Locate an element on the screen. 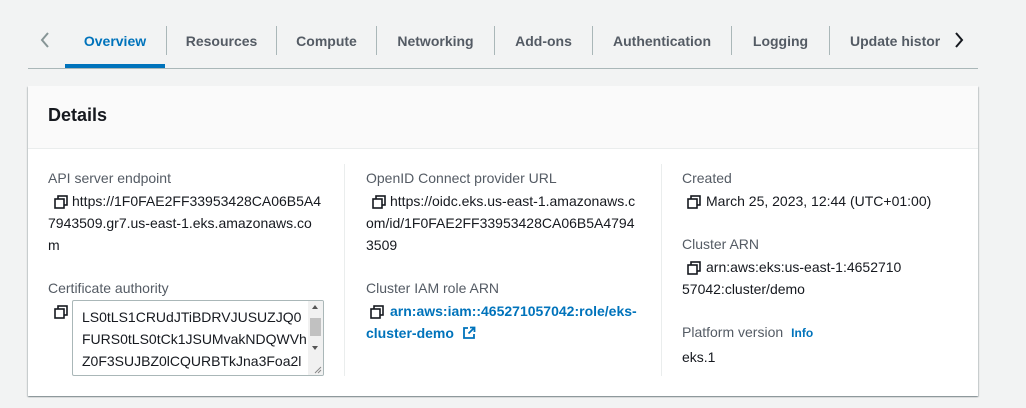 The height and width of the screenshot is (408, 1026). tab-add-ons: Add-ons is located at coordinates (543, 40).